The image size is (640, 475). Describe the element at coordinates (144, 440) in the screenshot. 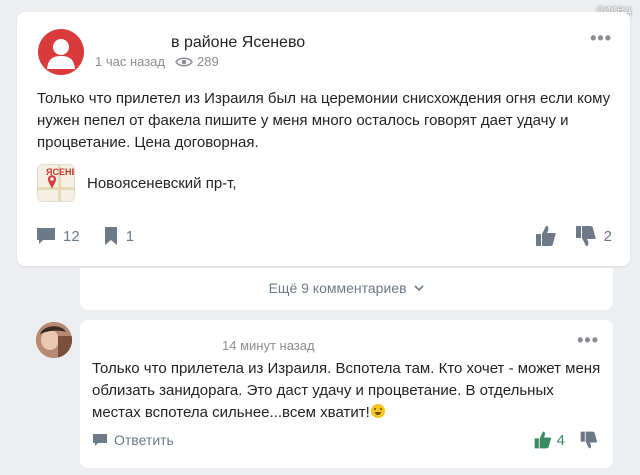

I see `reply-label: Ответить` at that location.